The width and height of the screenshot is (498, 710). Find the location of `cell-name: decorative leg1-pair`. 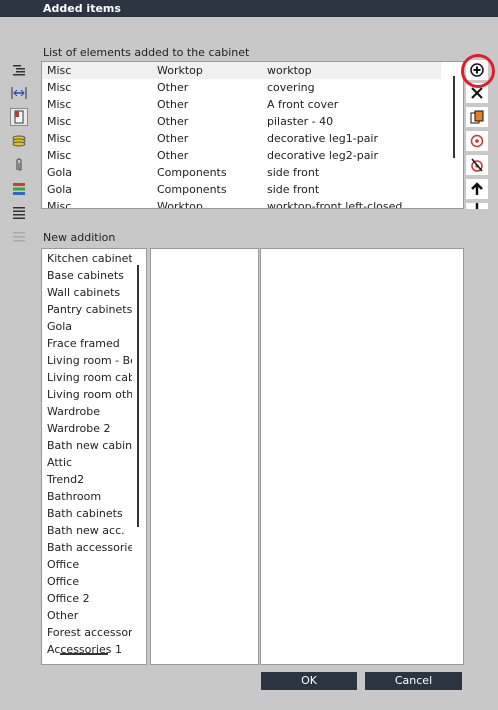

cell-name: decorative leg1-pair is located at coordinates (323, 138).